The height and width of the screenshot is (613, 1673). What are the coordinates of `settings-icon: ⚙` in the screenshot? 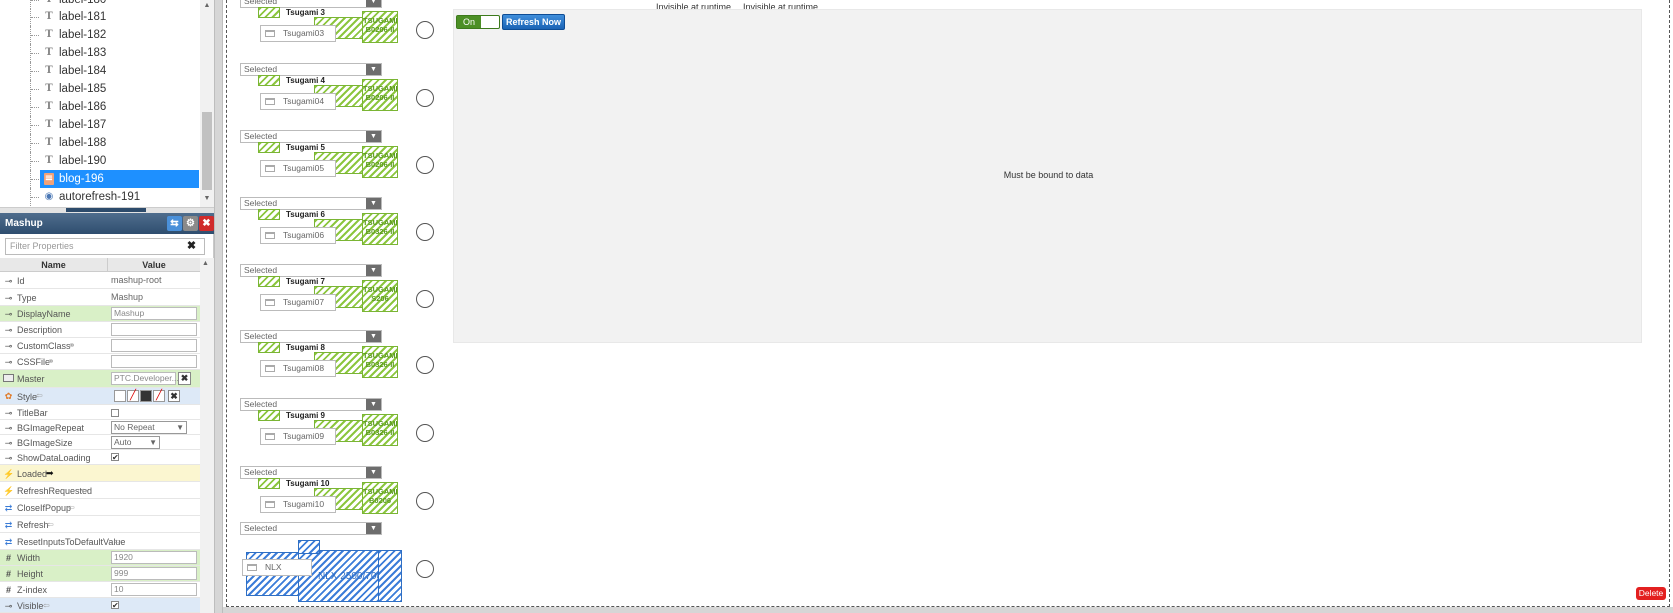 It's located at (190, 223).